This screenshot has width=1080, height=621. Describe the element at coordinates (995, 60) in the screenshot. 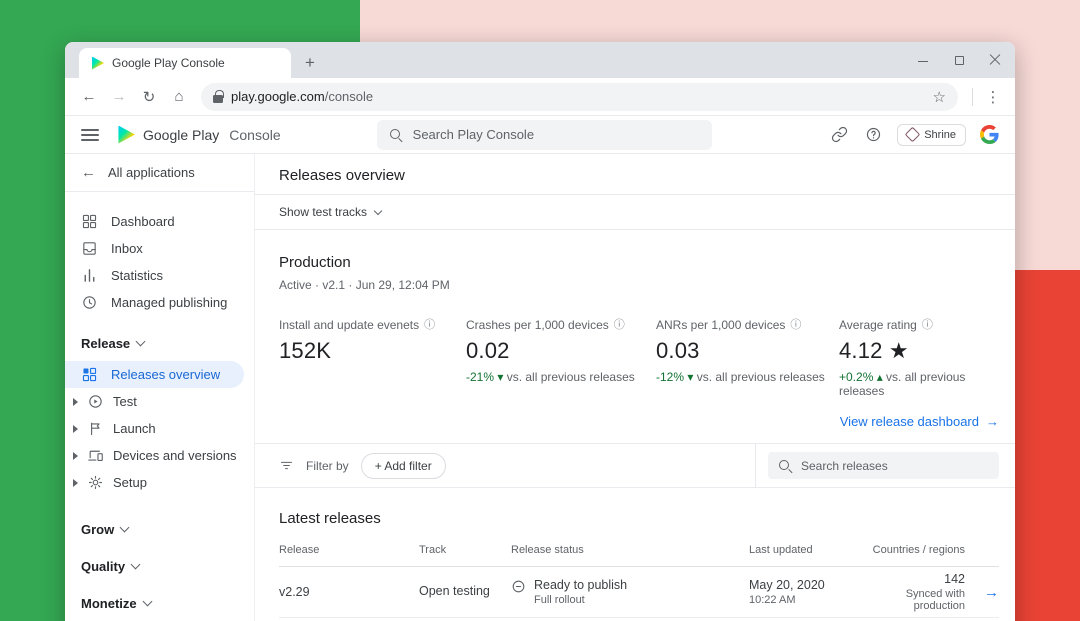

I see `close-button` at that location.